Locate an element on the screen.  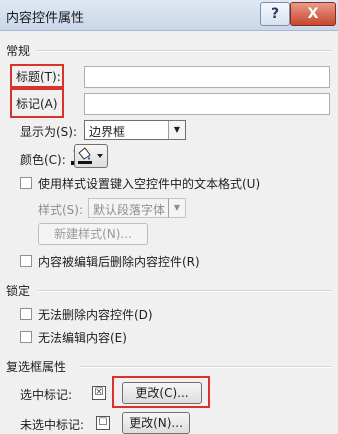
section-locking-header: 锁定 is located at coordinates (18, 291).